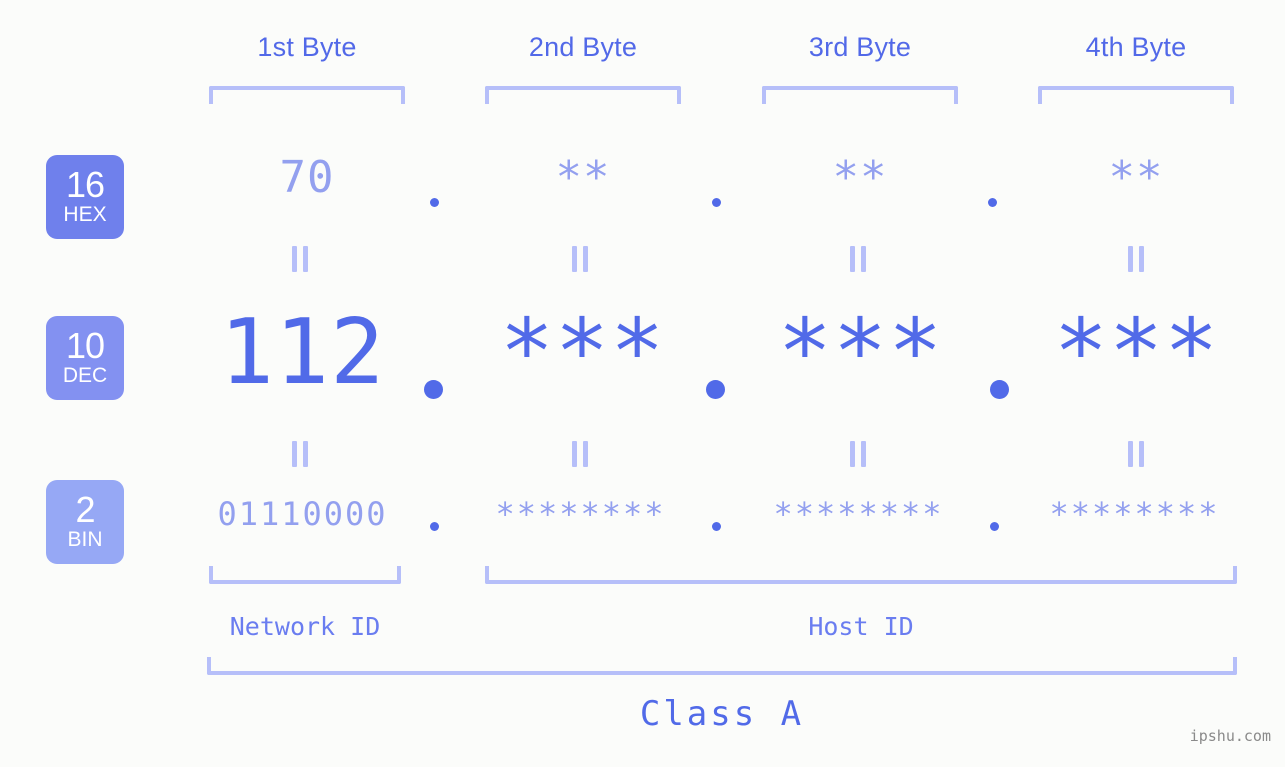  I want to click on bin-byte-3: ********, so click(858, 514).